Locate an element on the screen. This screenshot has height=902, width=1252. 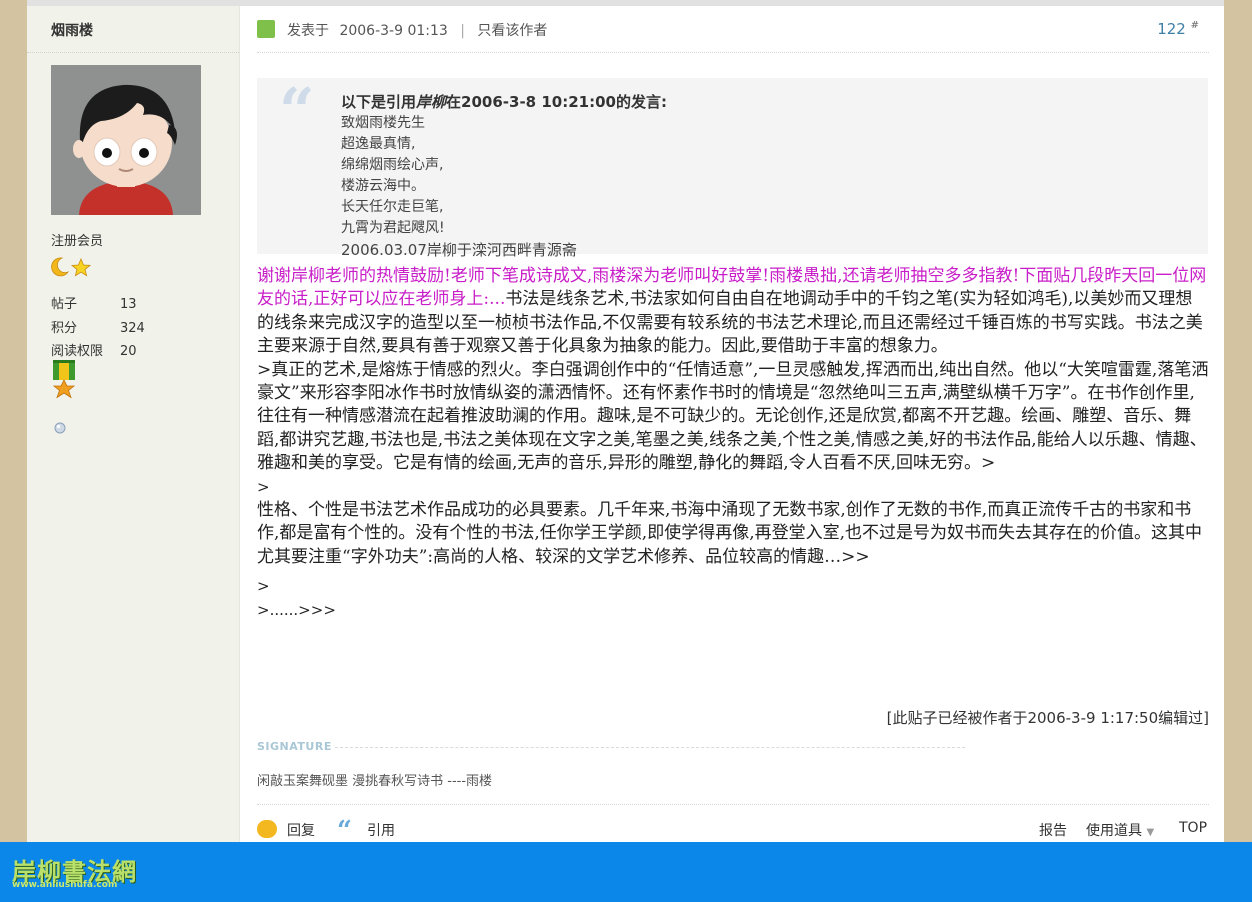
stat-value: 324 is located at coordinates (132, 328).